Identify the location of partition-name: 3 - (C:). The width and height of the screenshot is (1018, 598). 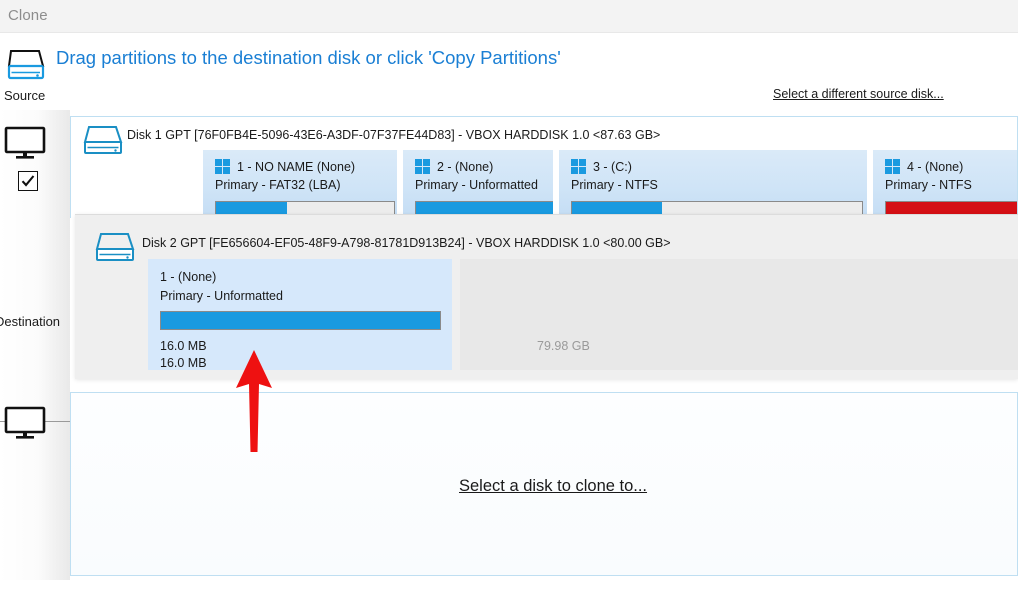
(612, 166).